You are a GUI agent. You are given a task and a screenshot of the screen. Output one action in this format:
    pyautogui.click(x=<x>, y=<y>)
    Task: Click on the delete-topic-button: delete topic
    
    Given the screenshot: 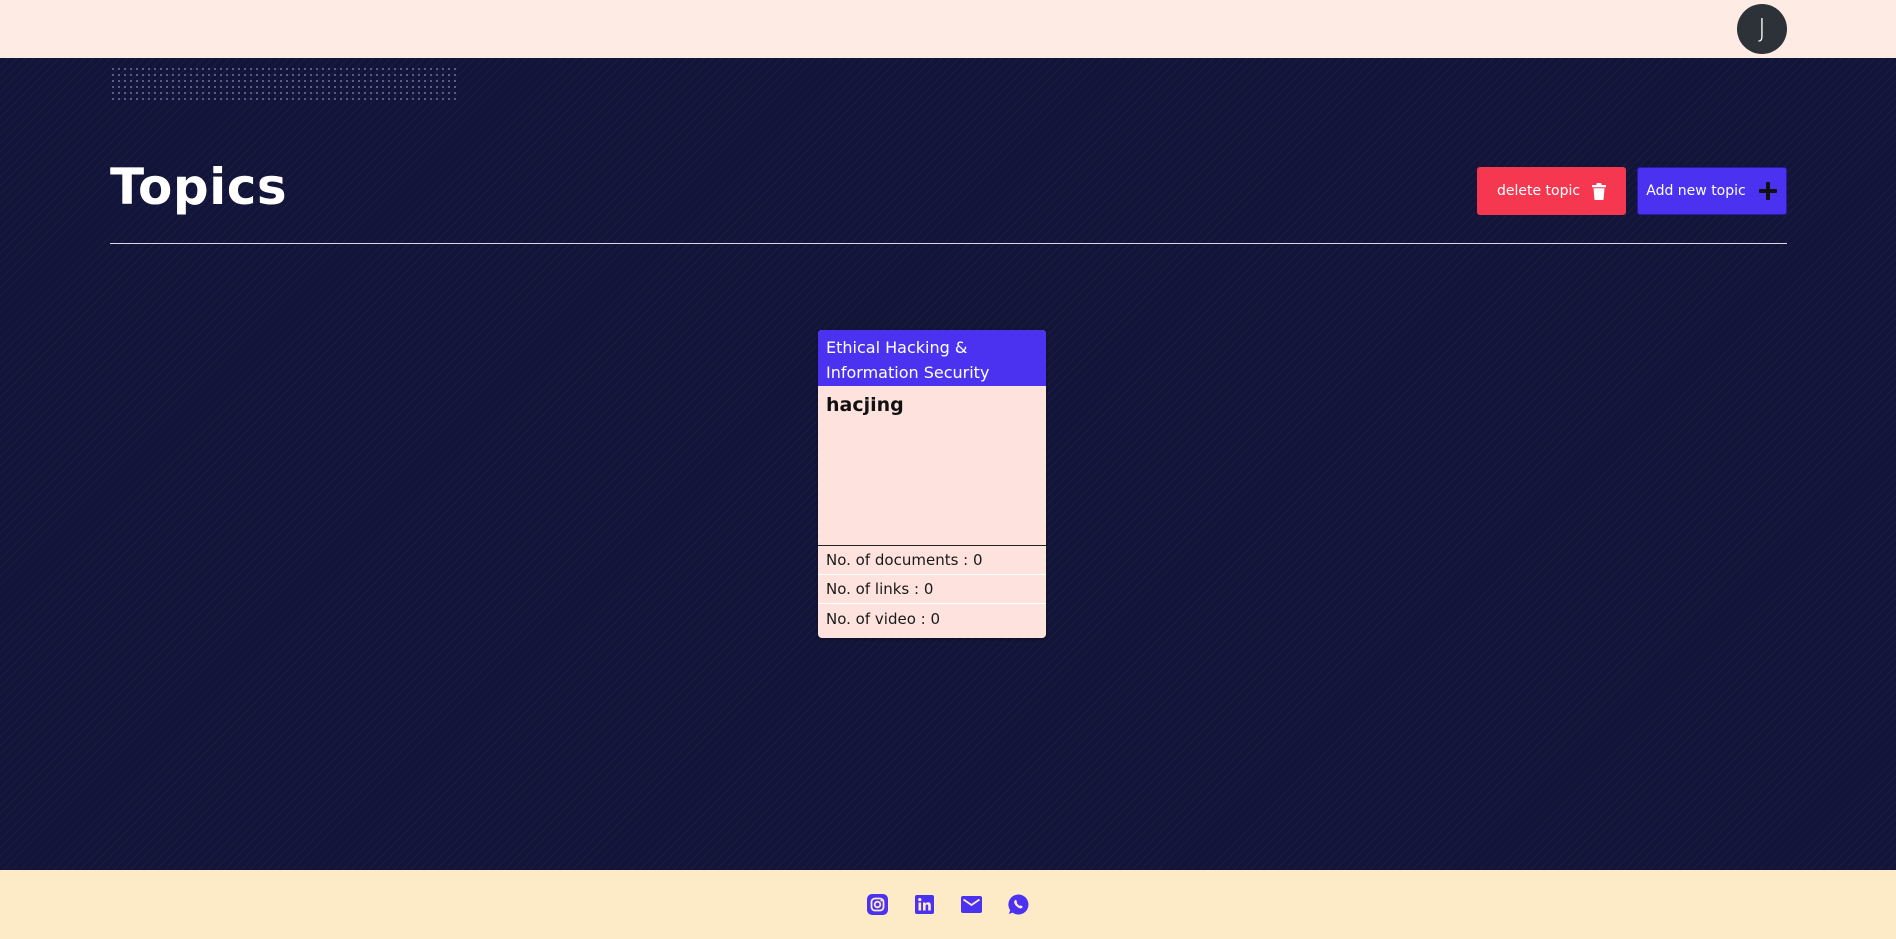 What is the action you would take?
    pyautogui.click(x=1551, y=191)
    